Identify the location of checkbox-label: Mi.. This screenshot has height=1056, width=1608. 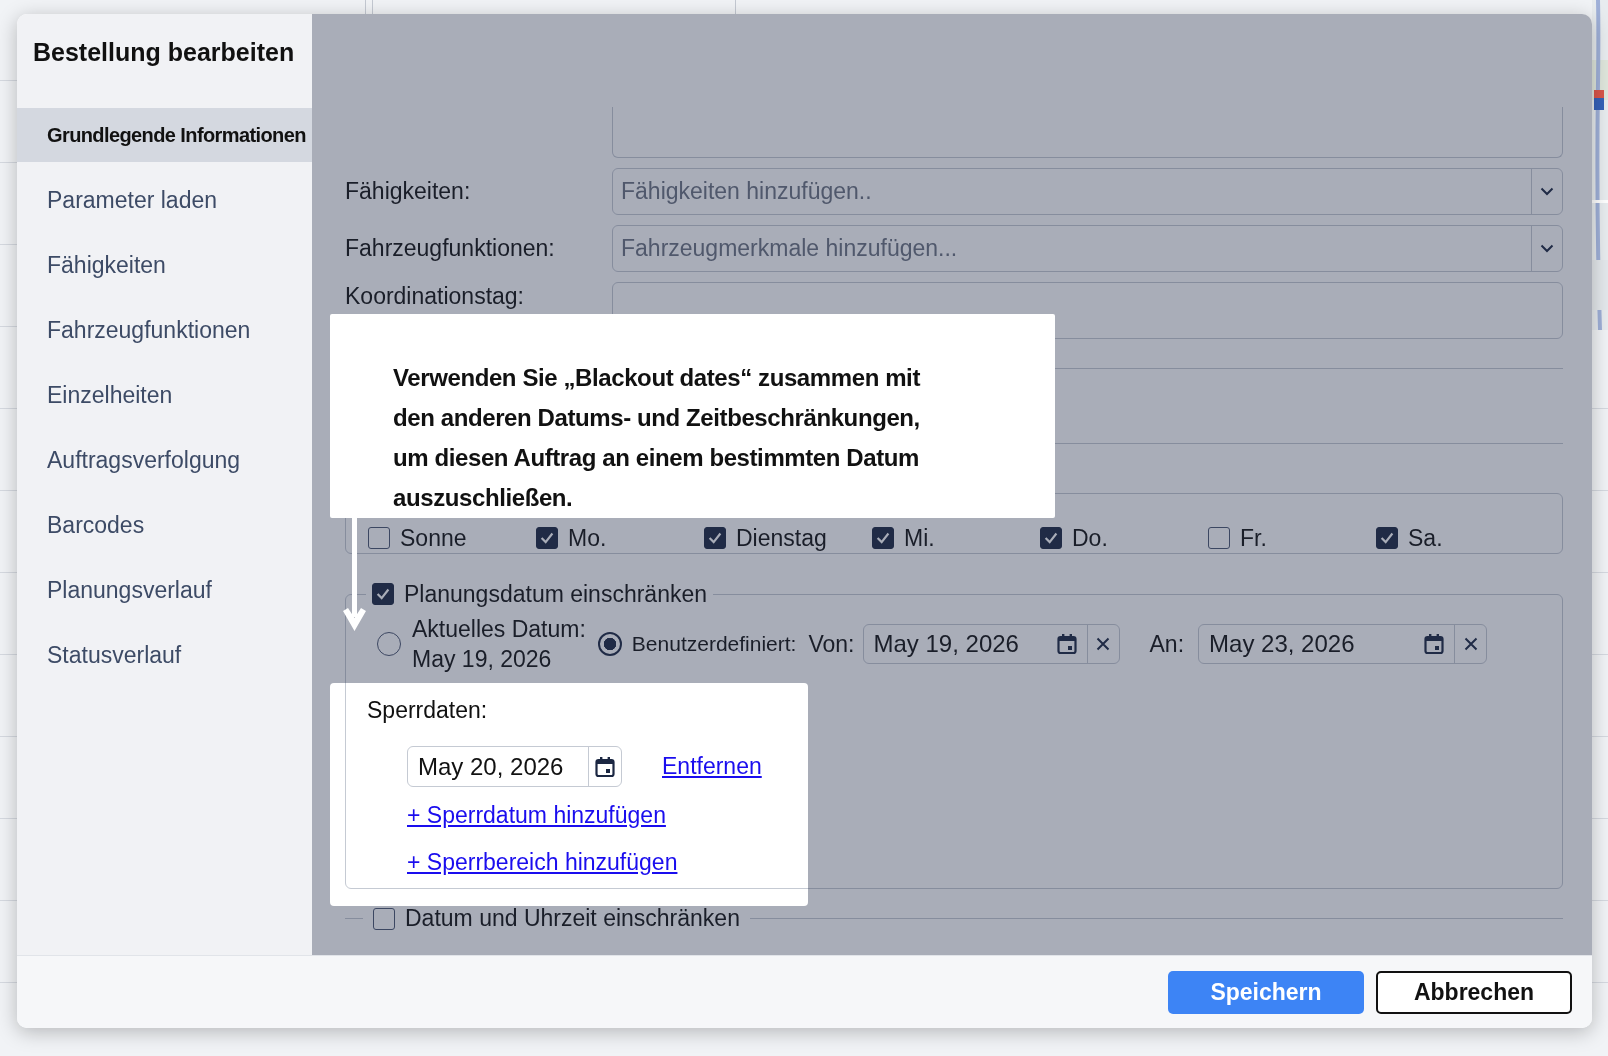
(919, 538).